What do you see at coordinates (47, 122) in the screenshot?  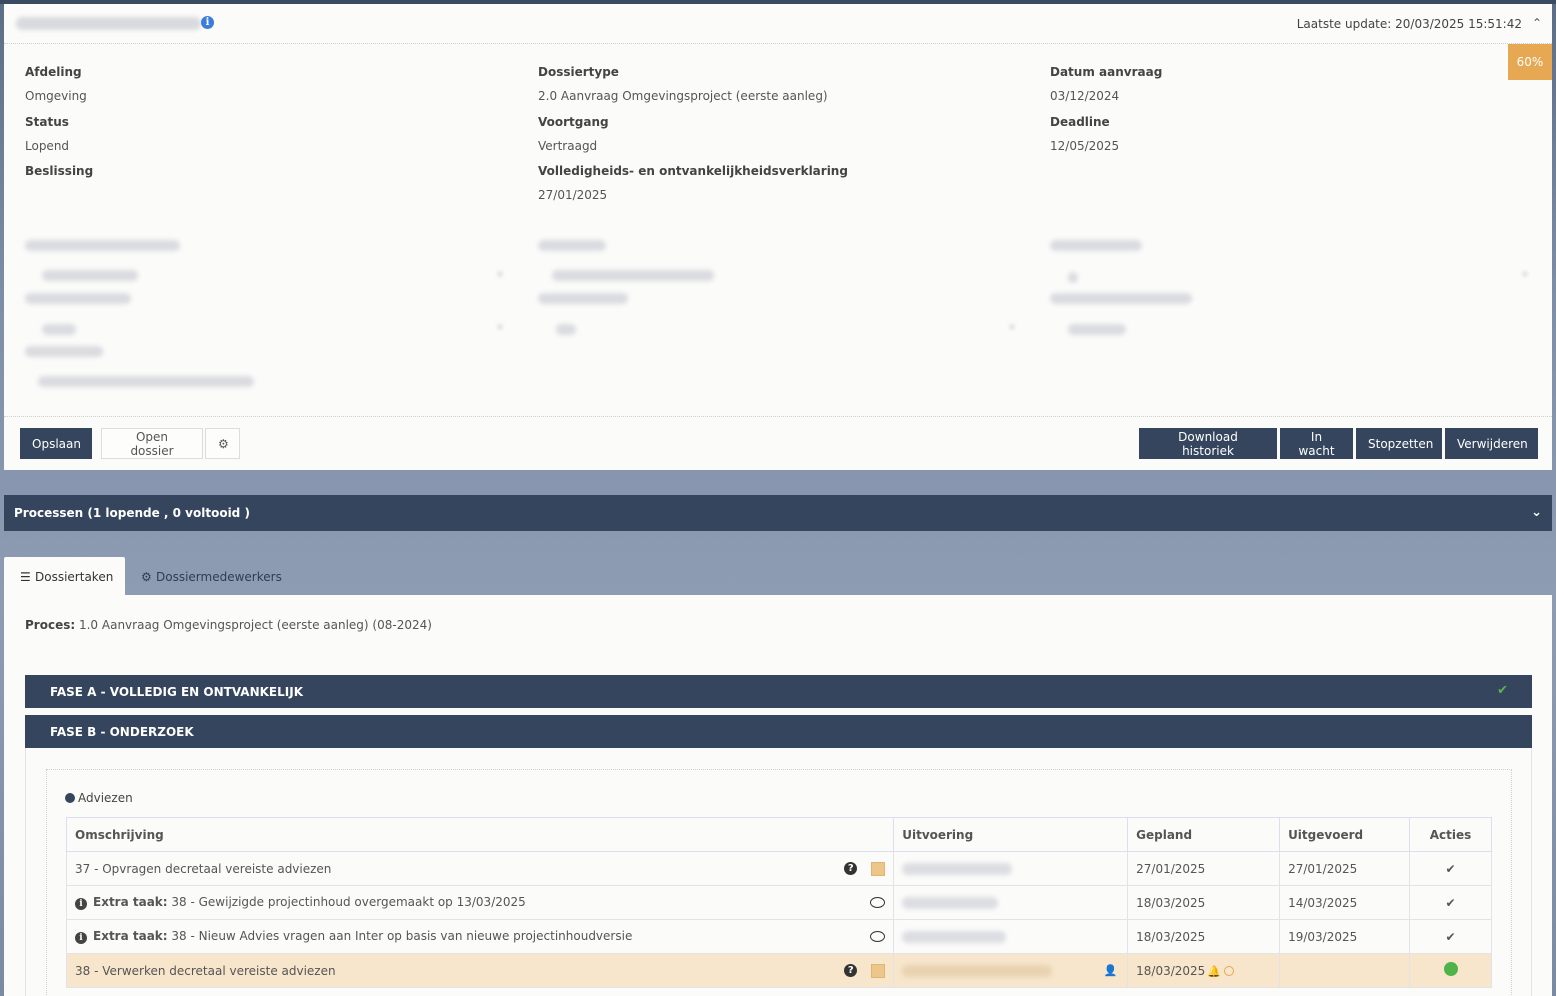 I see `field-label: Status` at bounding box center [47, 122].